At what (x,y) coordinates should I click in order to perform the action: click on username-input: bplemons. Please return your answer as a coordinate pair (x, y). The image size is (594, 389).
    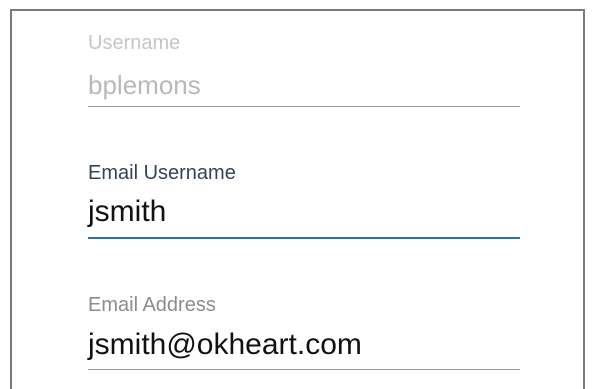
    Looking at the image, I should click on (144, 85).